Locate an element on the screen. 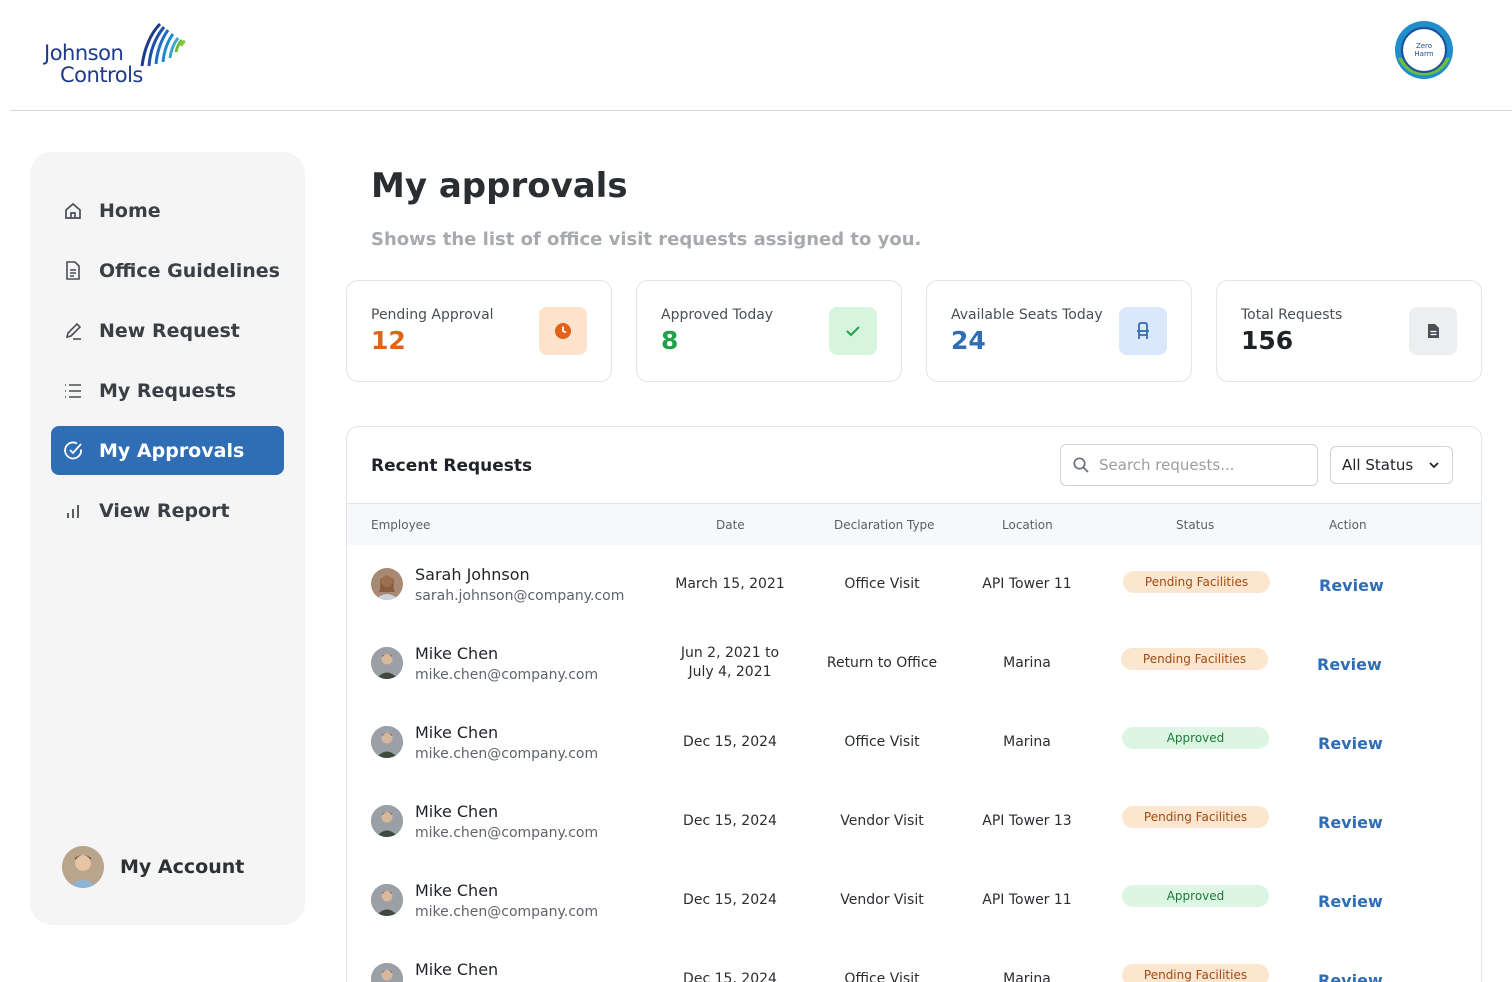 The width and height of the screenshot is (1512, 982). clock-icon is located at coordinates (563, 331).